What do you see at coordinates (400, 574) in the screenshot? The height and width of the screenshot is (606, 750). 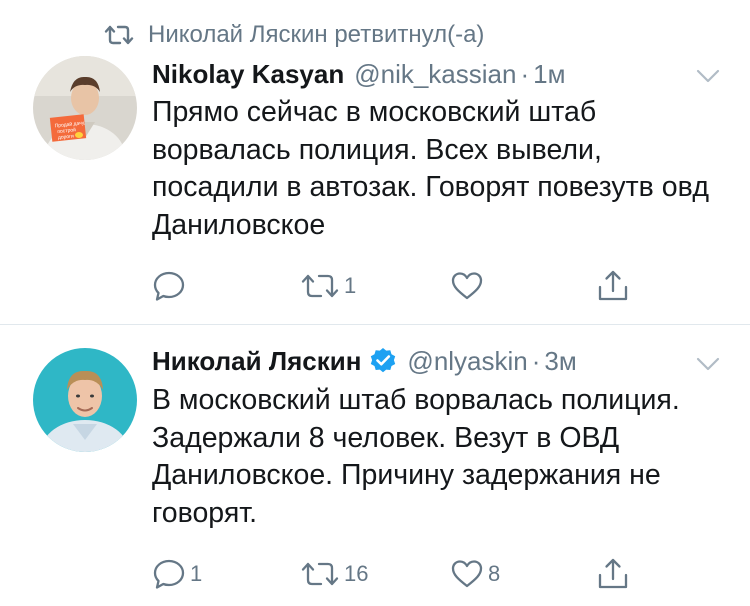 I see `tweet-actions: 1 16 8` at bounding box center [400, 574].